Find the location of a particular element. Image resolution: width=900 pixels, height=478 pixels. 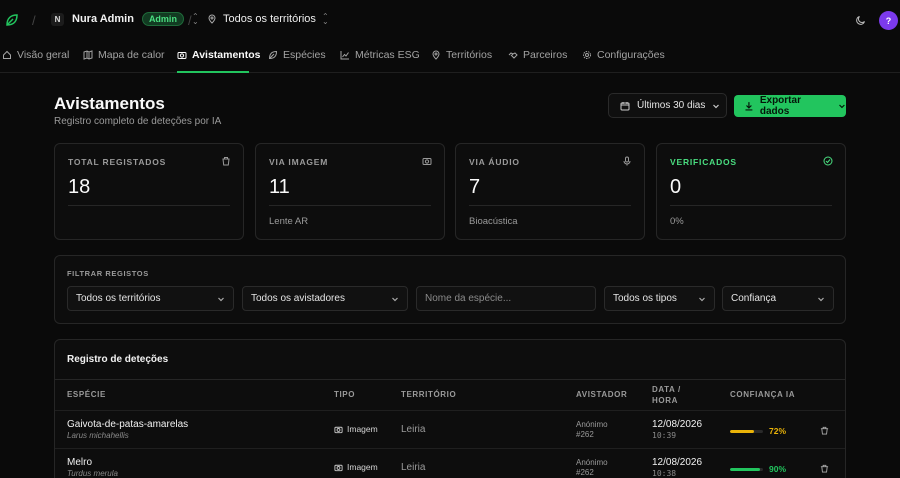

leaf-icon is located at coordinates (273, 55).